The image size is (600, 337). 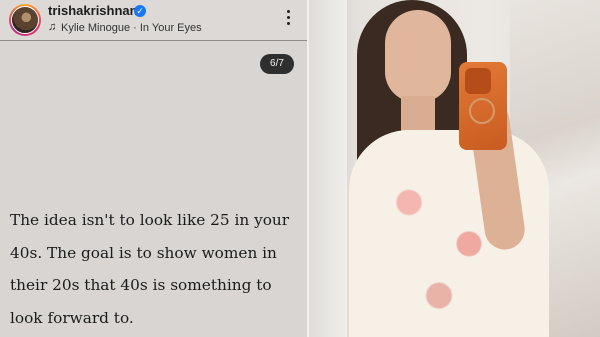 I want to click on username: trishakrishnan, so click(x=93, y=10).